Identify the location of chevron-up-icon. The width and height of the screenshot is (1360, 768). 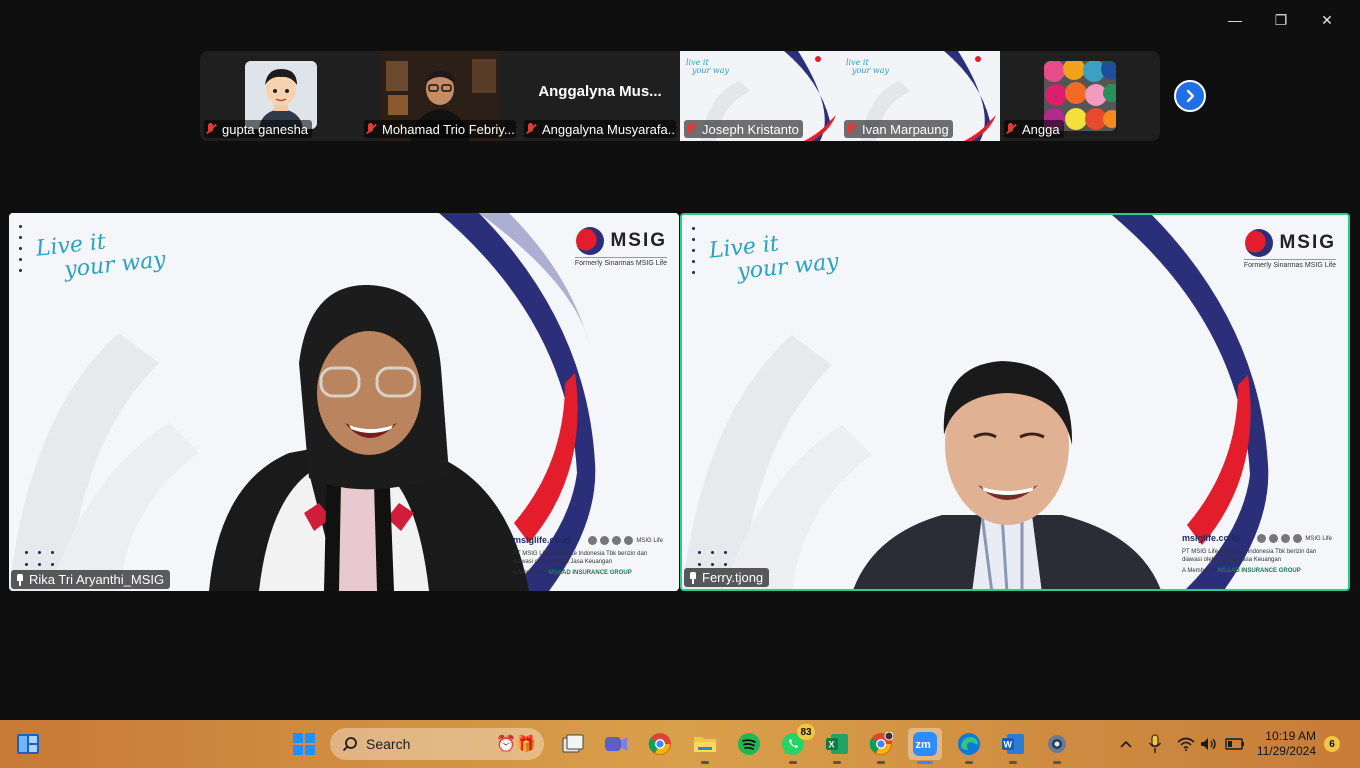
(1126, 744).